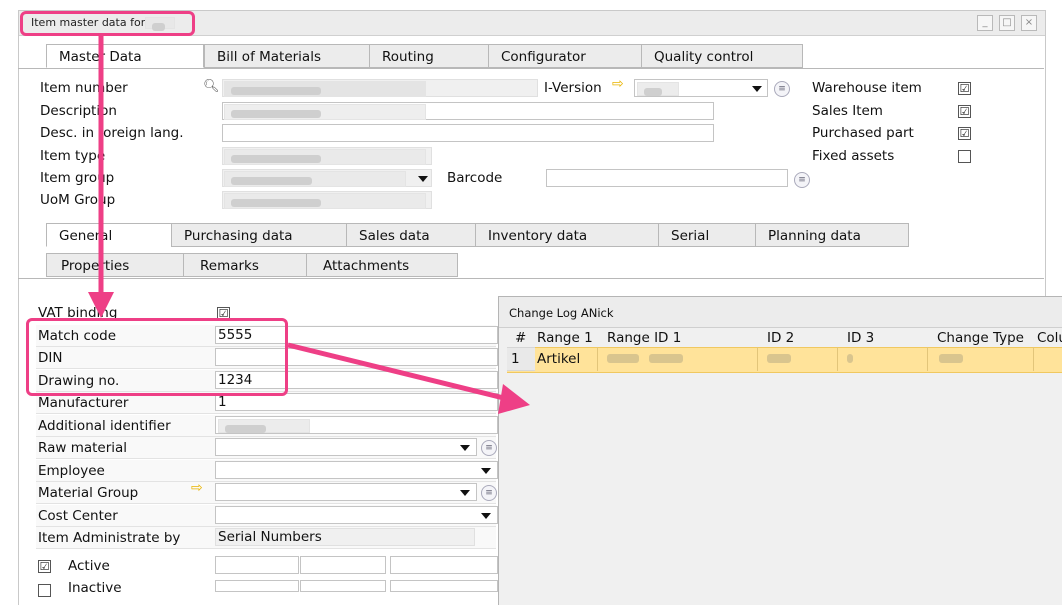  Describe the element at coordinates (101, 305) in the screenshot. I see `arrow-down-head` at that location.